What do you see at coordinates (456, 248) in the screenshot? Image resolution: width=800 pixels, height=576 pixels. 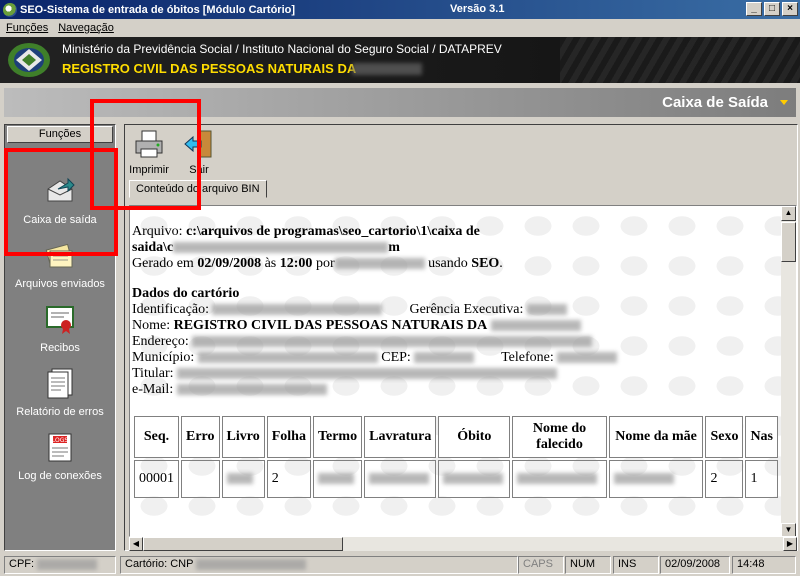 I see `file-path-line-2: saida\c m` at bounding box center [456, 248].